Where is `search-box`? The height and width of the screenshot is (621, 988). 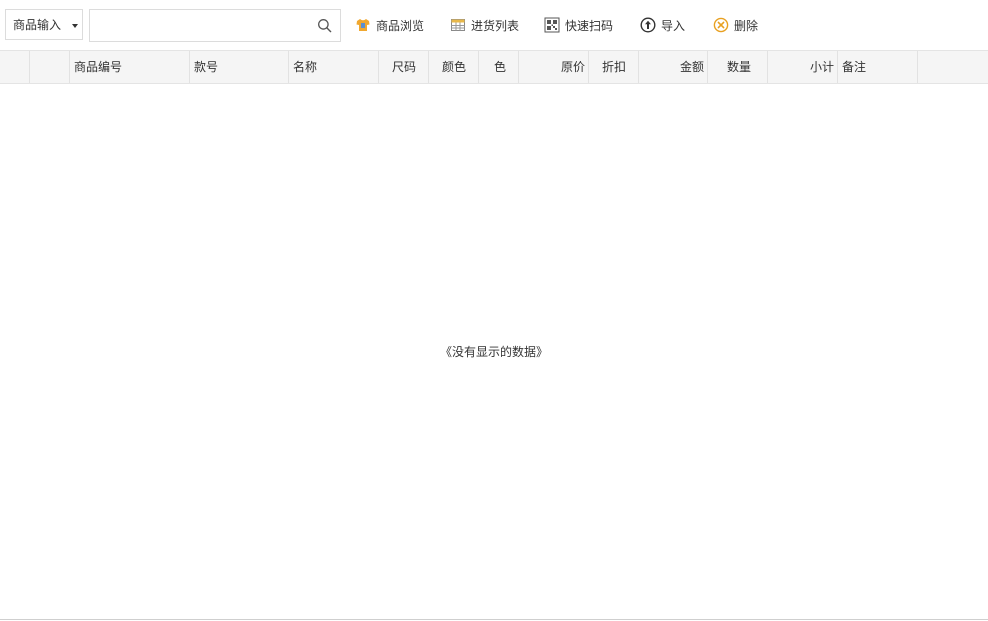
search-box is located at coordinates (215, 25).